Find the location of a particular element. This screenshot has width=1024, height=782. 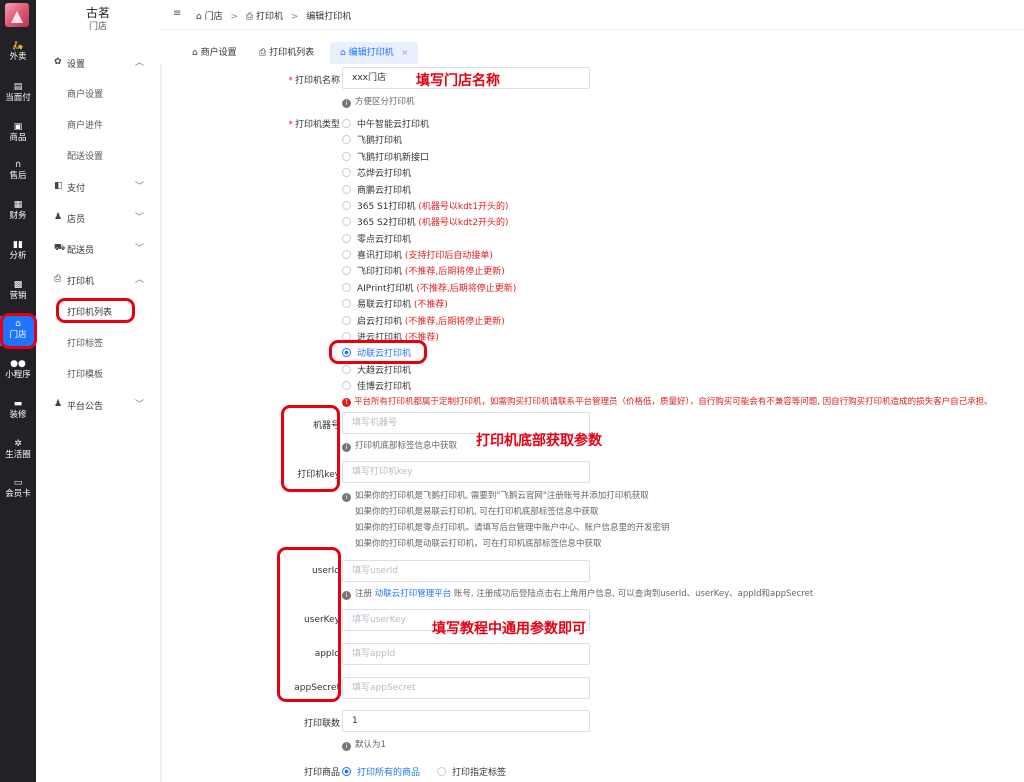

highlight-store-rail is located at coordinates (18, 331).